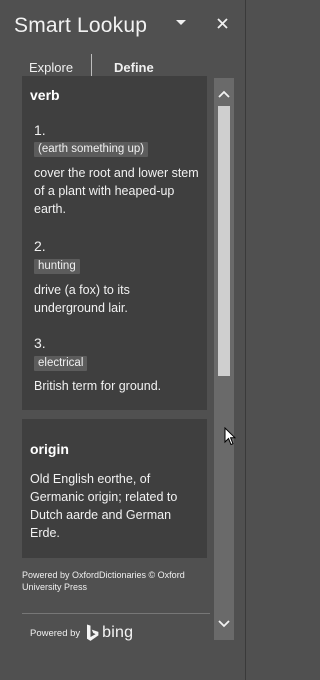  What do you see at coordinates (98, 386) in the screenshot?
I see `sense-definition: British term for ground.` at bounding box center [98, 386].